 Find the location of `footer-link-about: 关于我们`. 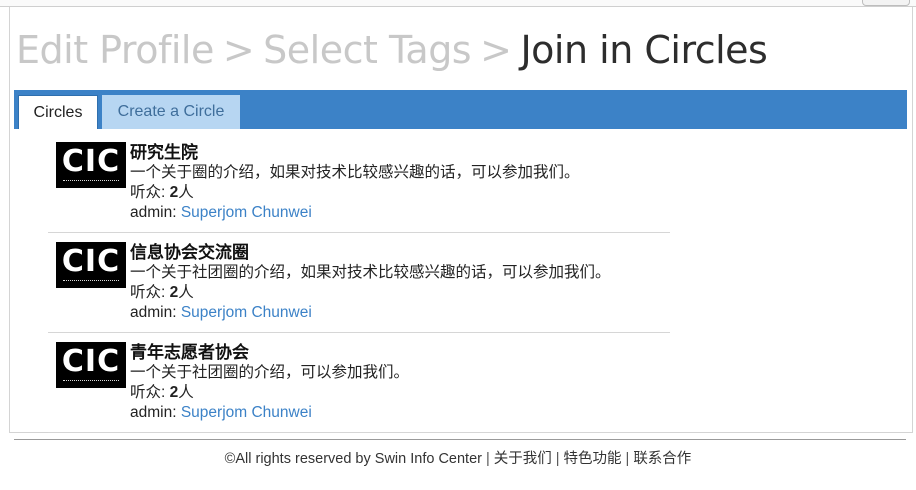

footer-link-about: 关于我们 is located at coordinates (523, 459).